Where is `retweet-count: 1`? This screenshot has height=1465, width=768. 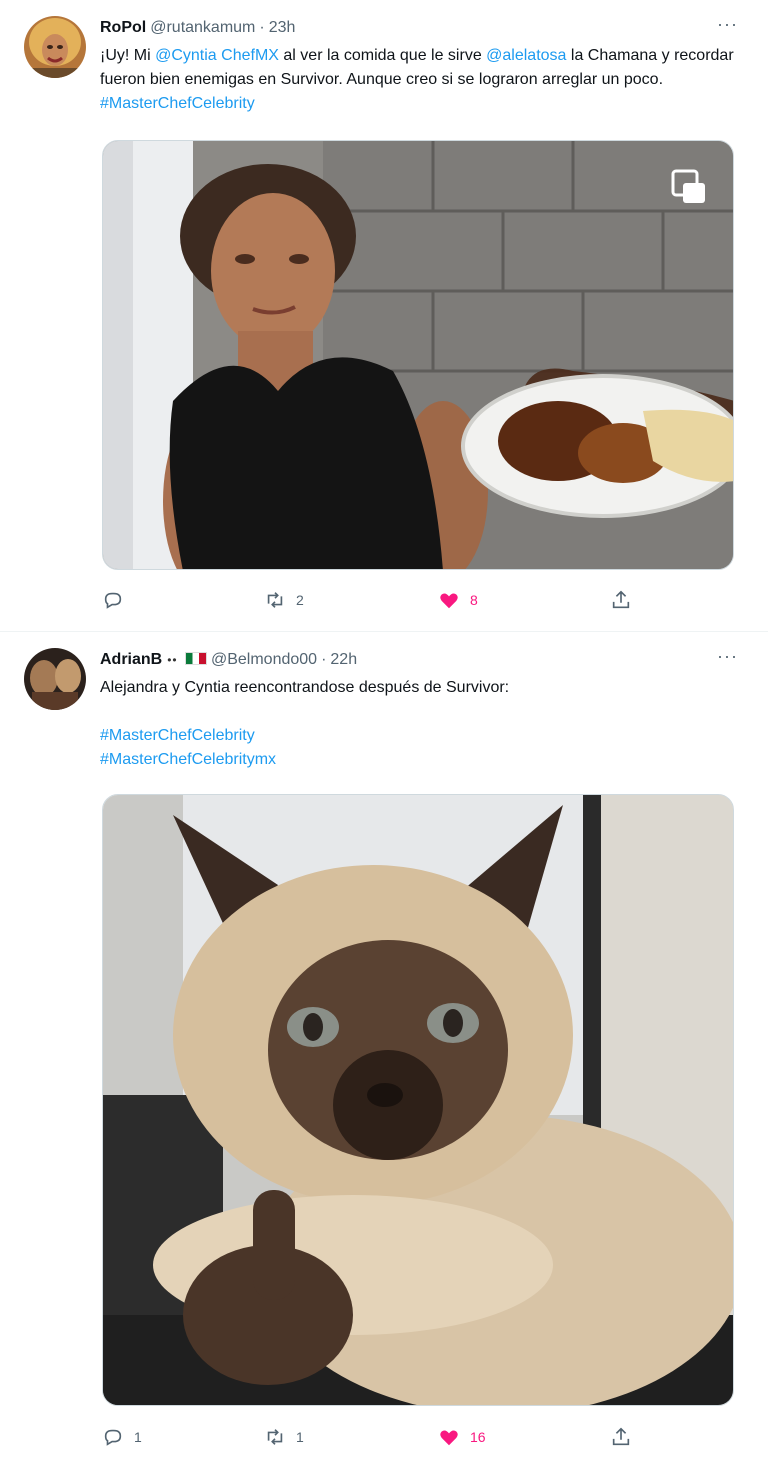
retweet-count: 1 is located at coordinates (300, 1437).